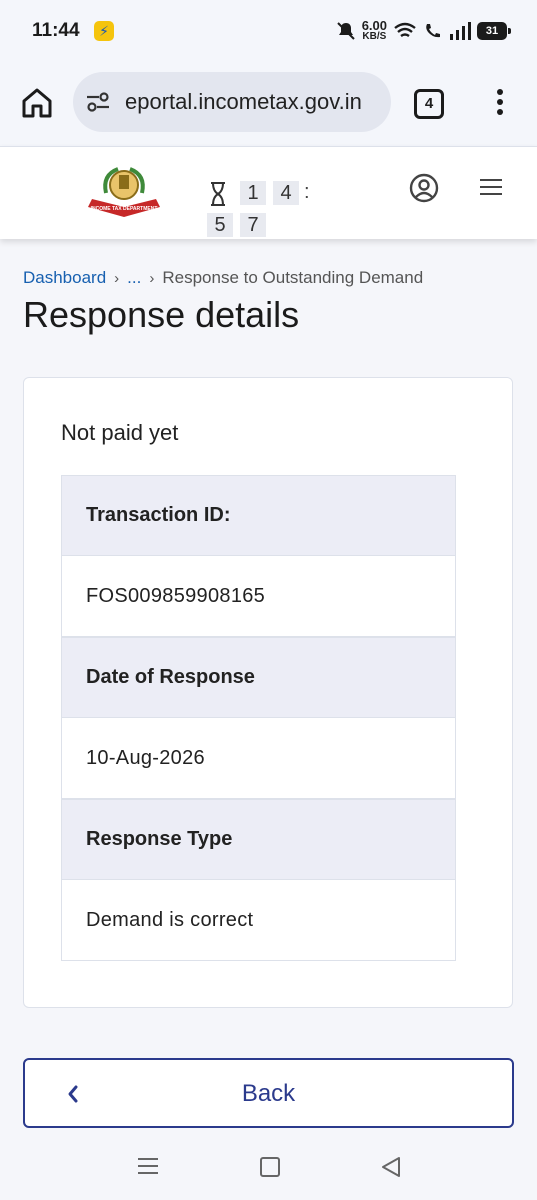 The height and width of the screenshot is (1200, 537). Describe the element at coordinates (124, 209) in the screenshot. I see `svg-text: INCOME TAX DEPARTMENT` at that location.